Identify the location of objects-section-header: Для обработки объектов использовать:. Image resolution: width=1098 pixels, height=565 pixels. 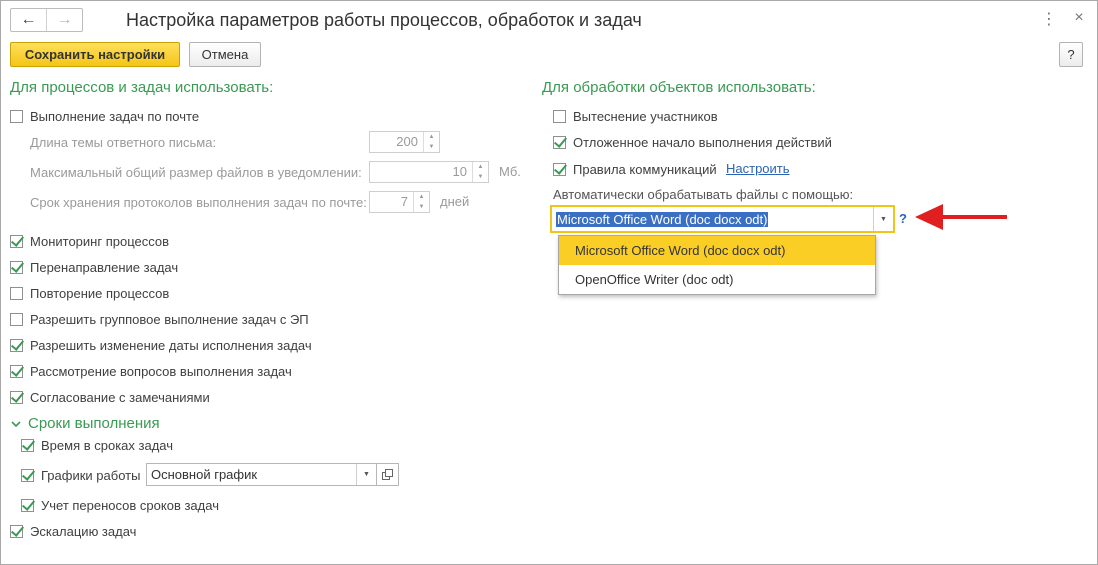
(679, 87).